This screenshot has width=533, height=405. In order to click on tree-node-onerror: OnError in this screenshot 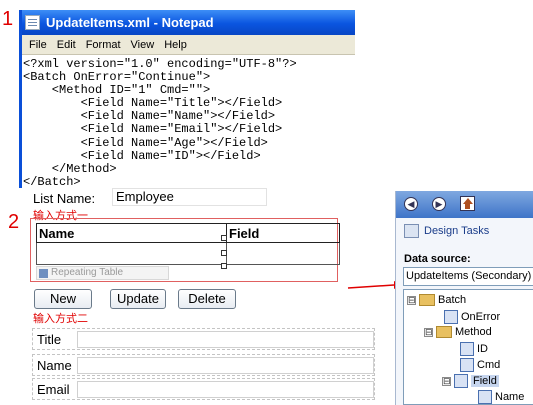, I will do `click(472, 317)`.